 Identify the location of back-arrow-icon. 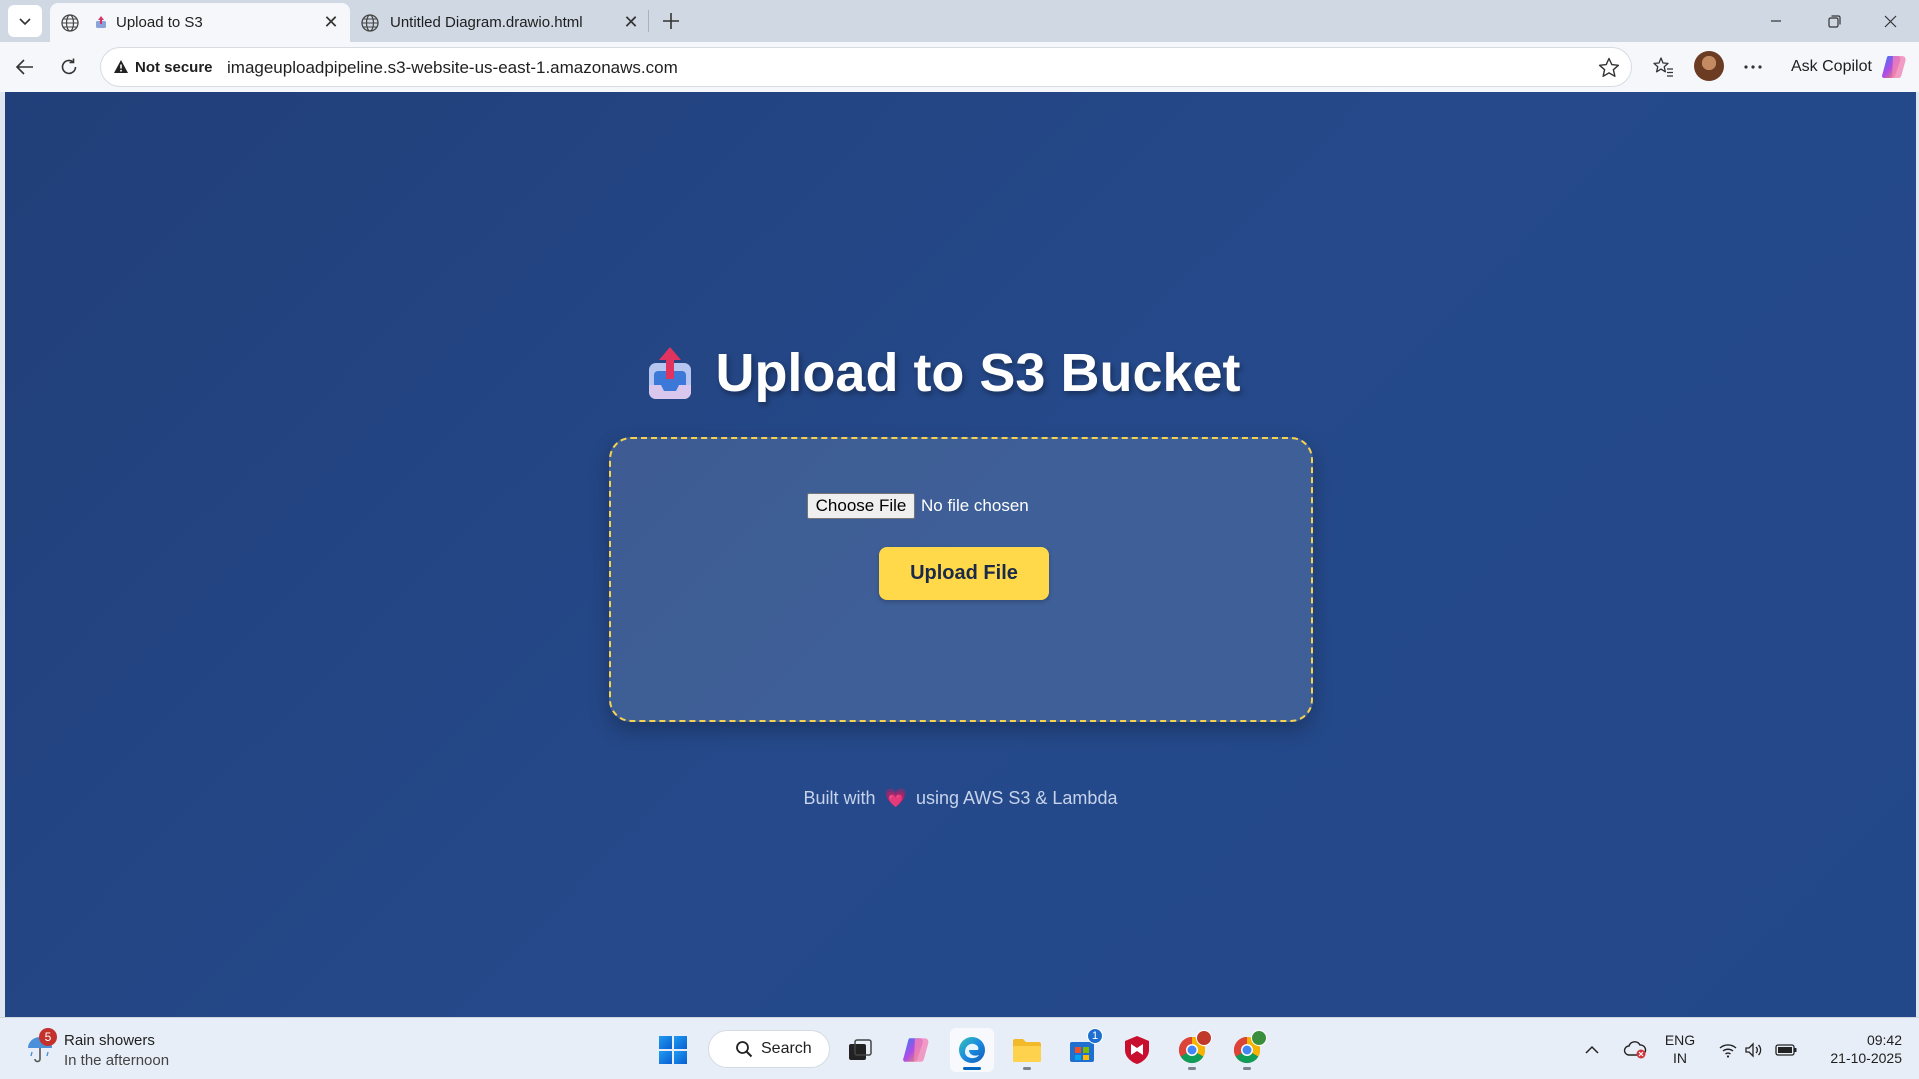
(24, 67).